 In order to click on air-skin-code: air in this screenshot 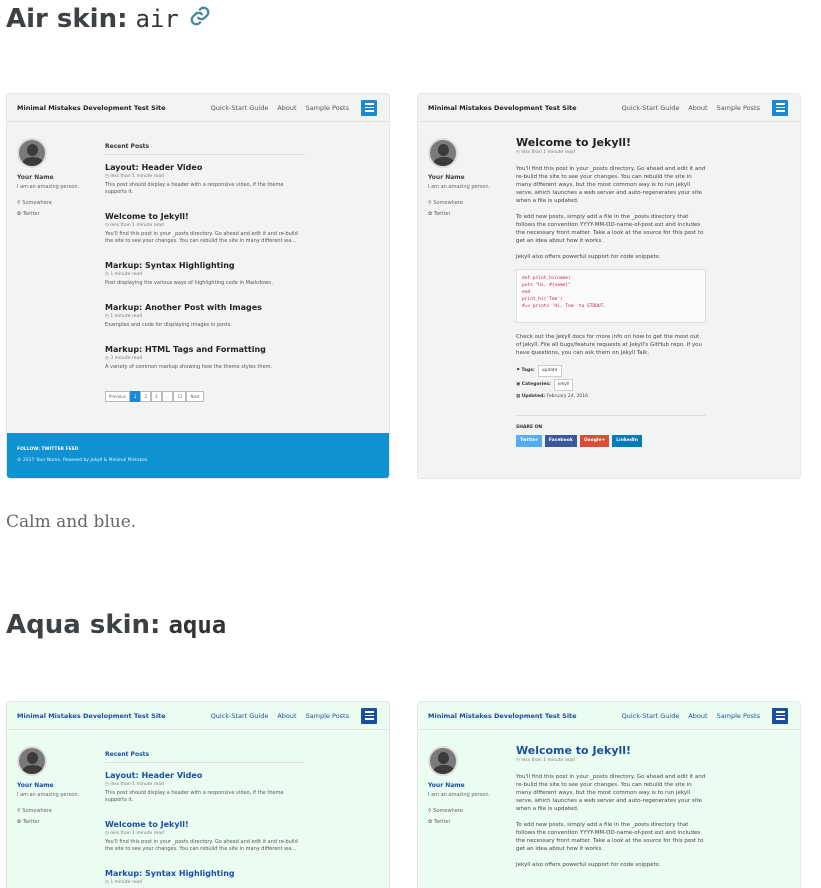, I will do `click(157, 19)`.